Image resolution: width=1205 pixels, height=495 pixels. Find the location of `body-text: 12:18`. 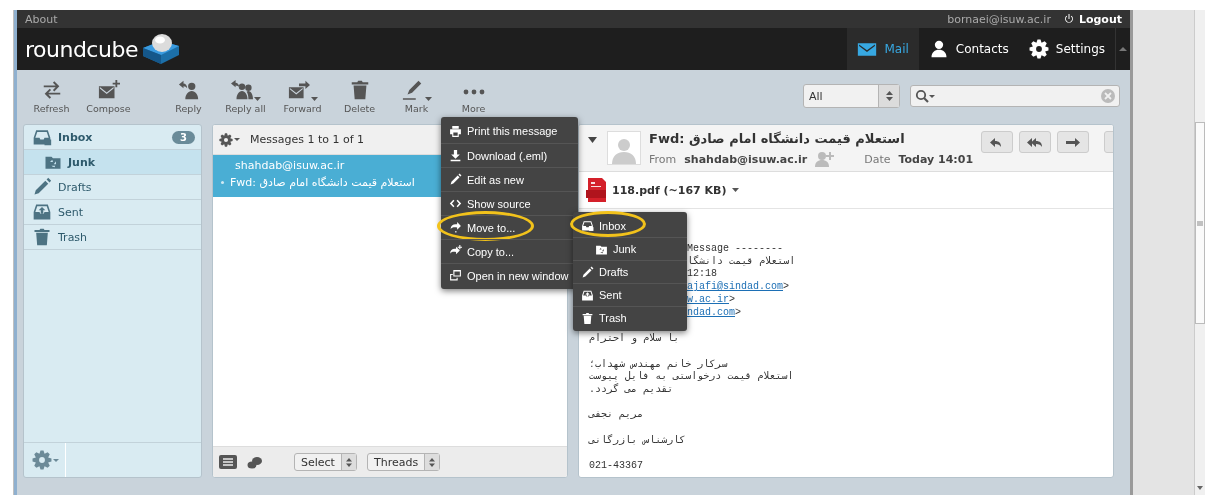

body-text: 12:18 is located at coordinates (702, 274).